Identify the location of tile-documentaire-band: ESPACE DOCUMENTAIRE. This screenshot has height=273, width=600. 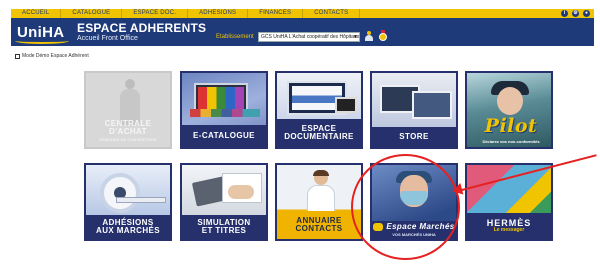
(319, 133).